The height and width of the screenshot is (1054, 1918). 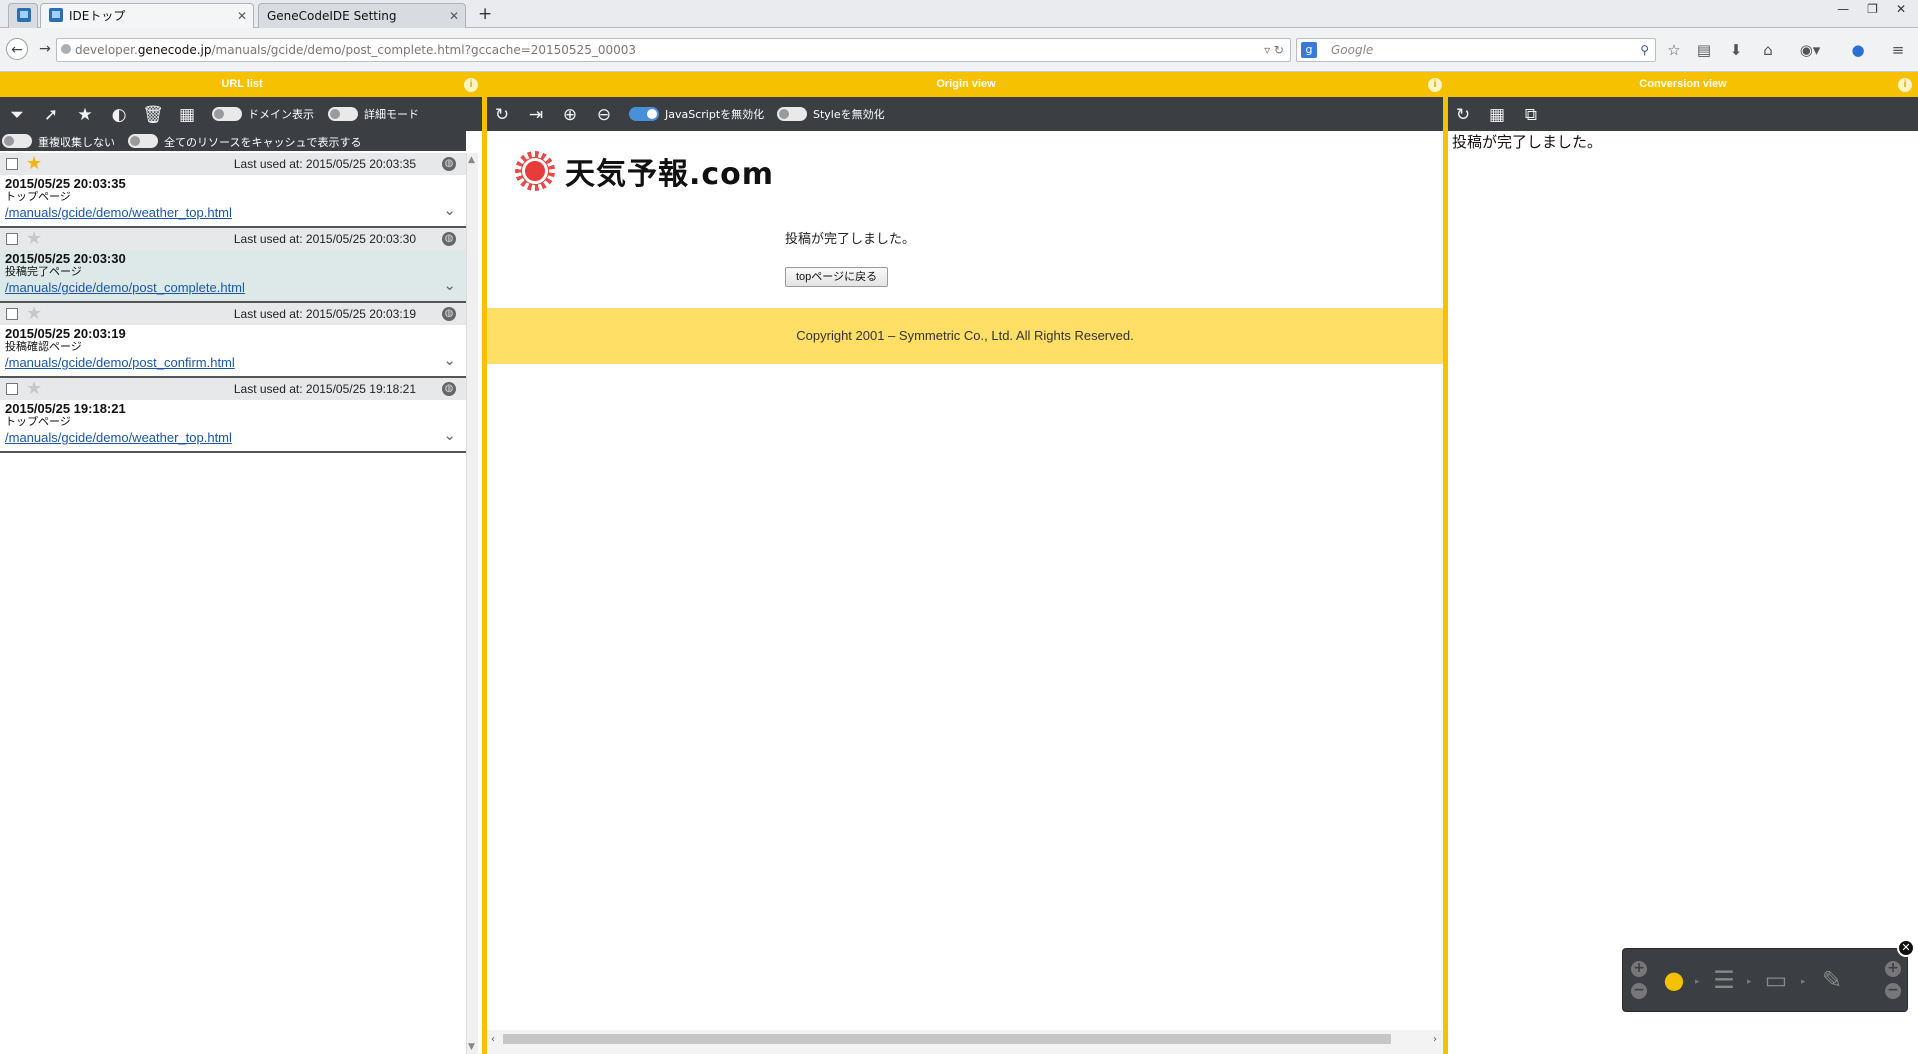 What do you see at coordinates (570, 115) in the screenshot?
I see `zoom-in-icon: ⊕` at bounding box center [570, 115].